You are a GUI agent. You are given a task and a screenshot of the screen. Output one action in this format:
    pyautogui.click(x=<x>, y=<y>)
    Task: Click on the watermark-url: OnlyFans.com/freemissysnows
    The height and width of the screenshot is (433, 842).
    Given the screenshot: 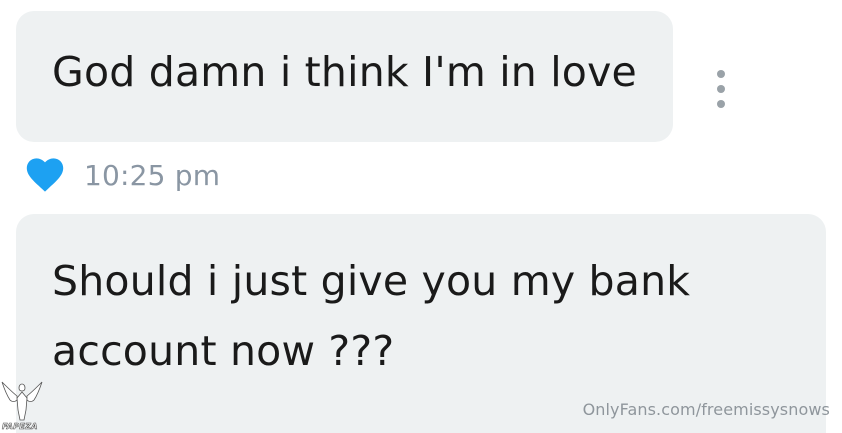 What is the action you would take?
    pyautogui.click(x=706, y=409)
    